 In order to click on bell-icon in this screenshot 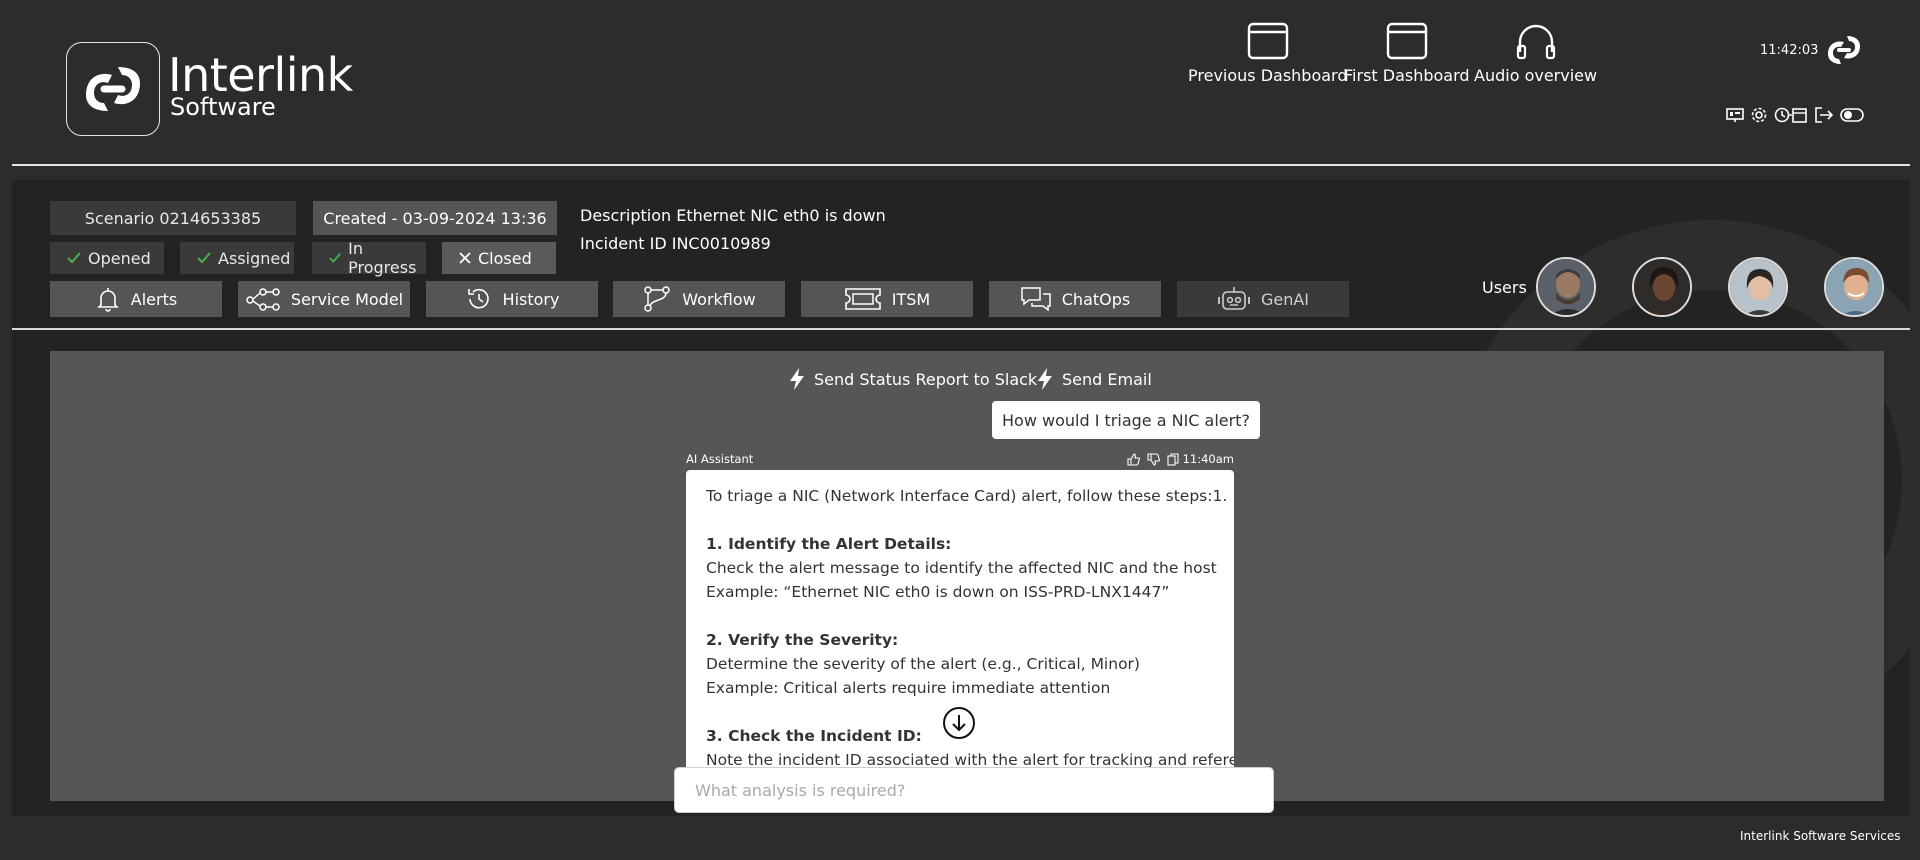, I will do `click(107, 300)`.